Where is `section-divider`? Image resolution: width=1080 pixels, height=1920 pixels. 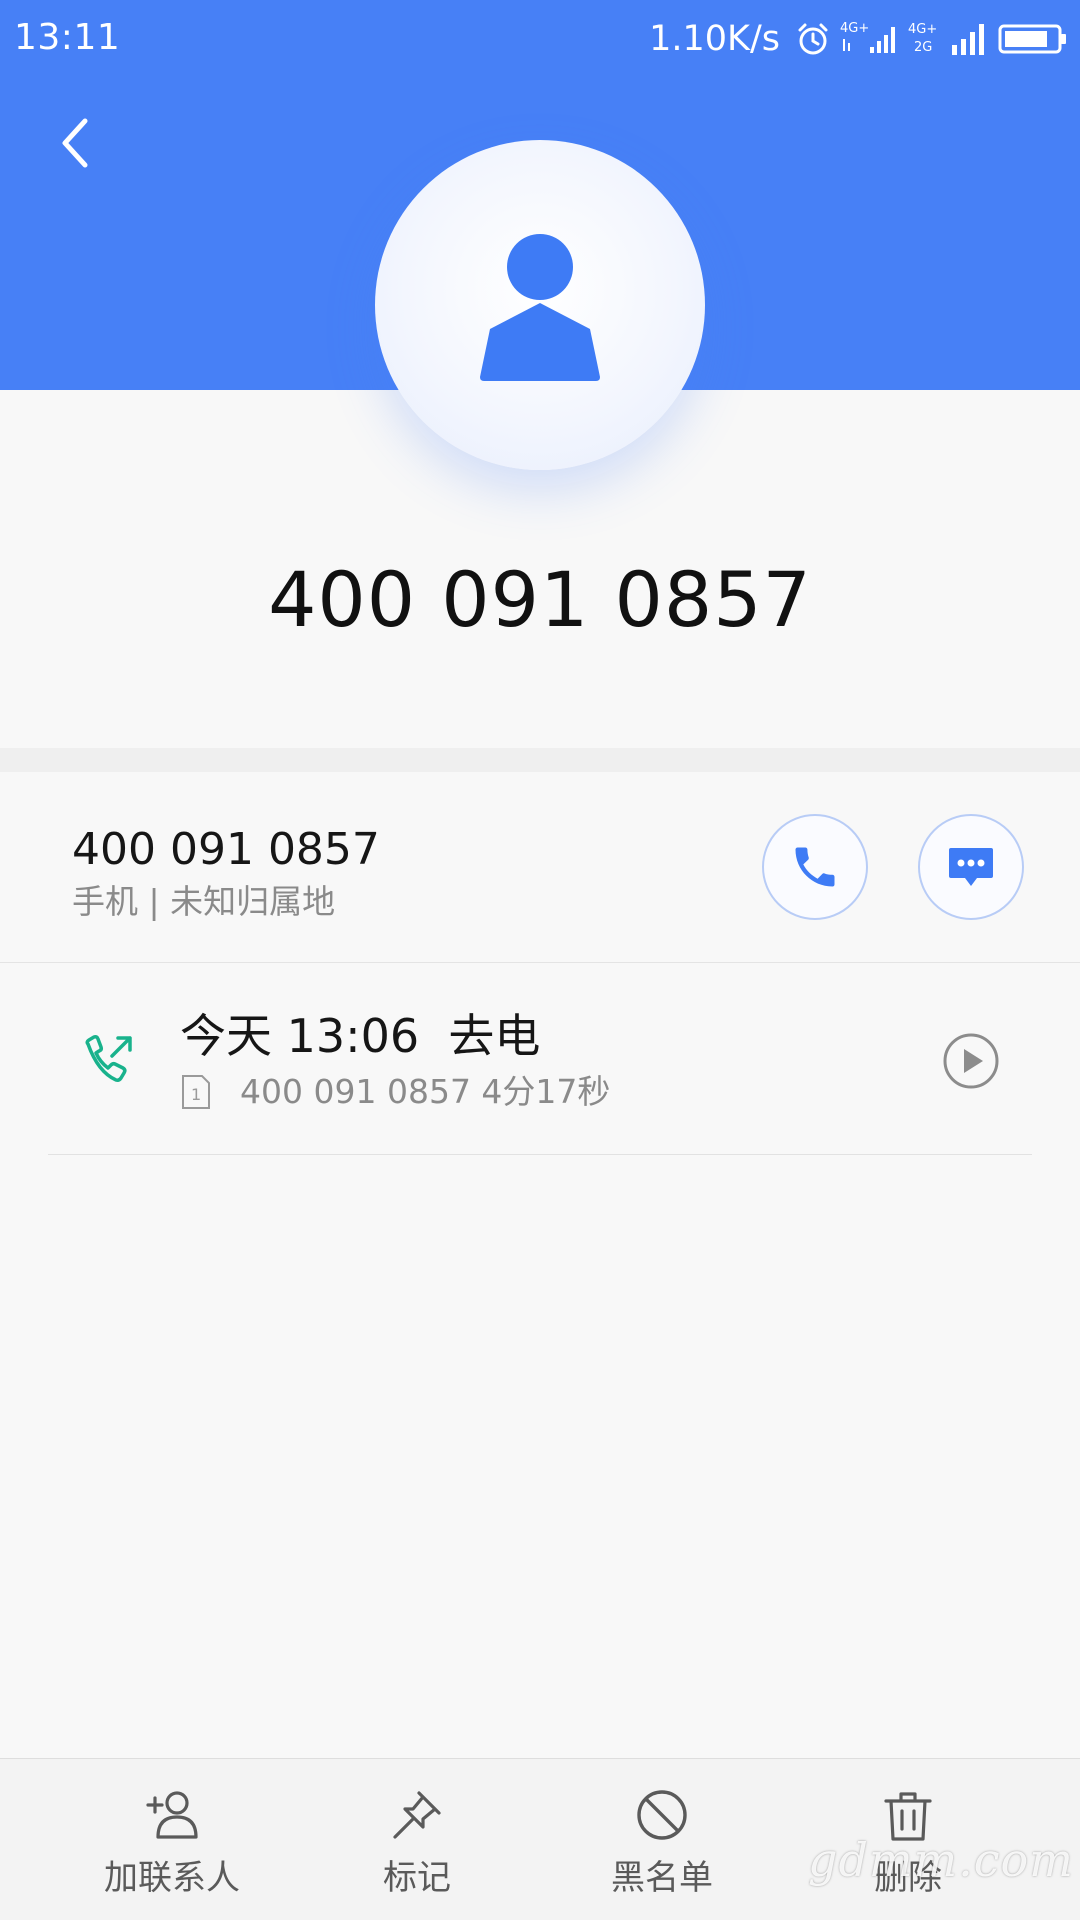
section-divider is located at coordinates (540, 760).